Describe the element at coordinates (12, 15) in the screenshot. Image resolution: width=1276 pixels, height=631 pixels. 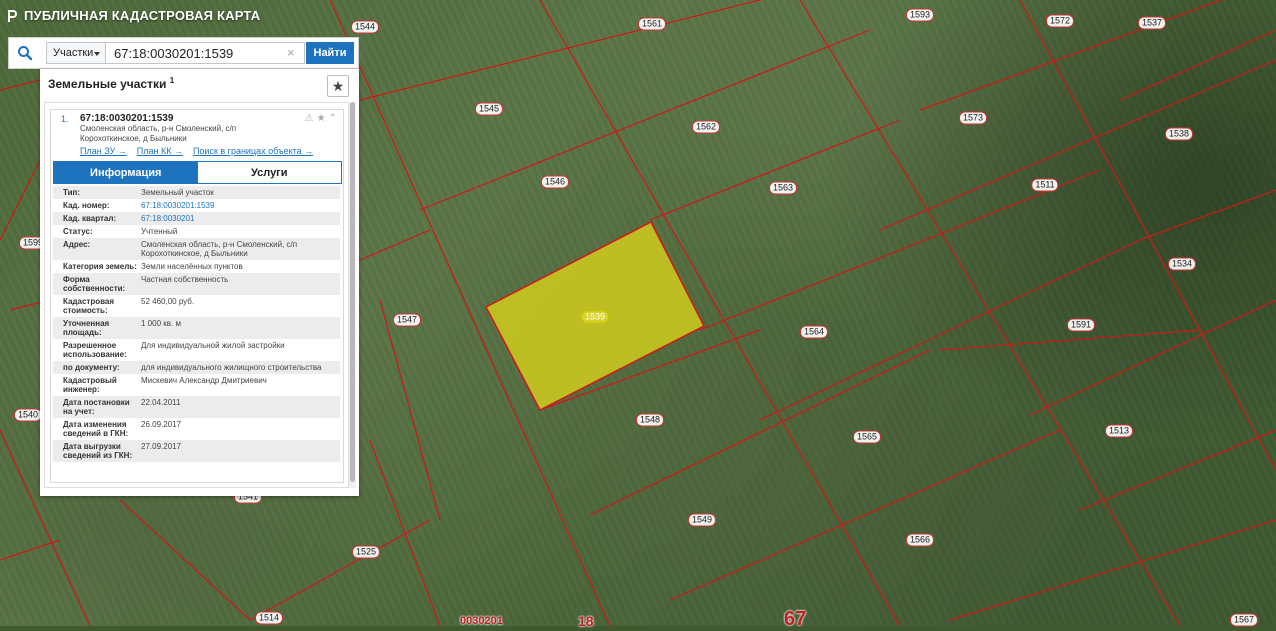
I see `pkk-logo-icon` at that location.